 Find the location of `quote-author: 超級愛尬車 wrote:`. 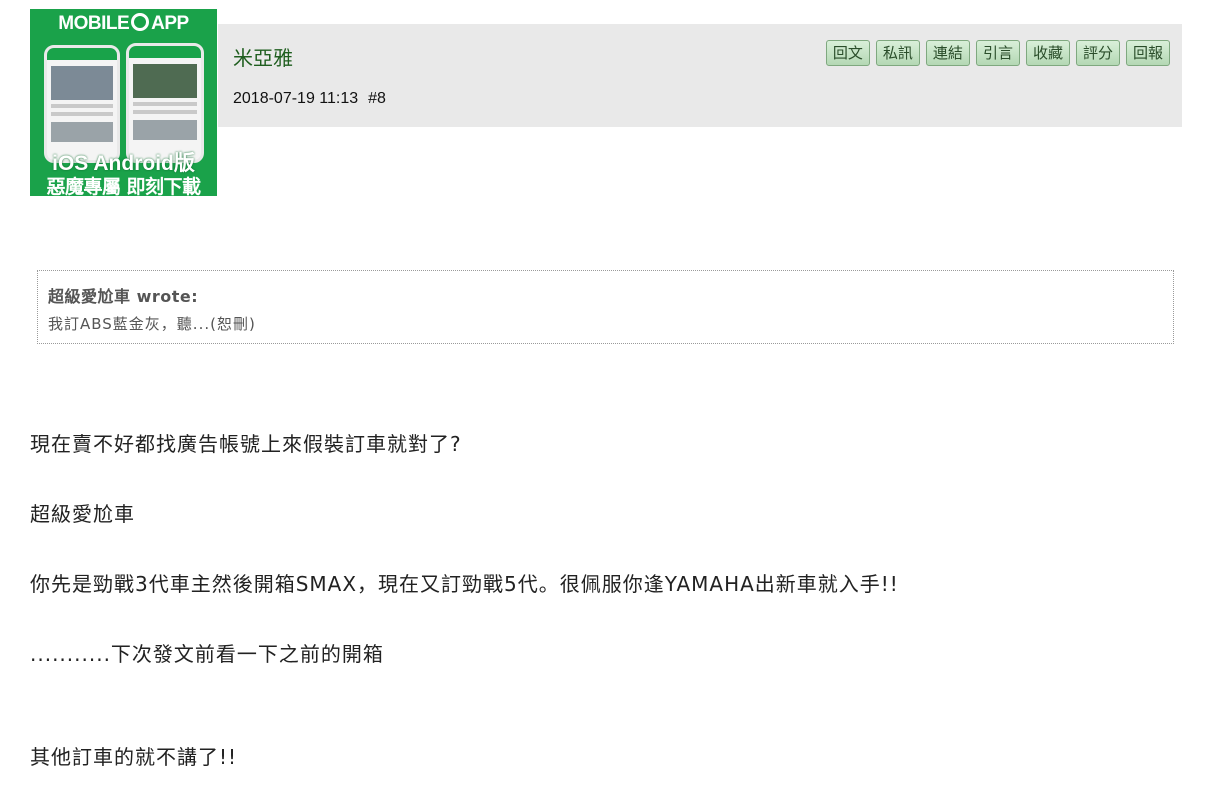

quote-author: 超級愛尬車 wrote: is located at coordinates (123, 296).